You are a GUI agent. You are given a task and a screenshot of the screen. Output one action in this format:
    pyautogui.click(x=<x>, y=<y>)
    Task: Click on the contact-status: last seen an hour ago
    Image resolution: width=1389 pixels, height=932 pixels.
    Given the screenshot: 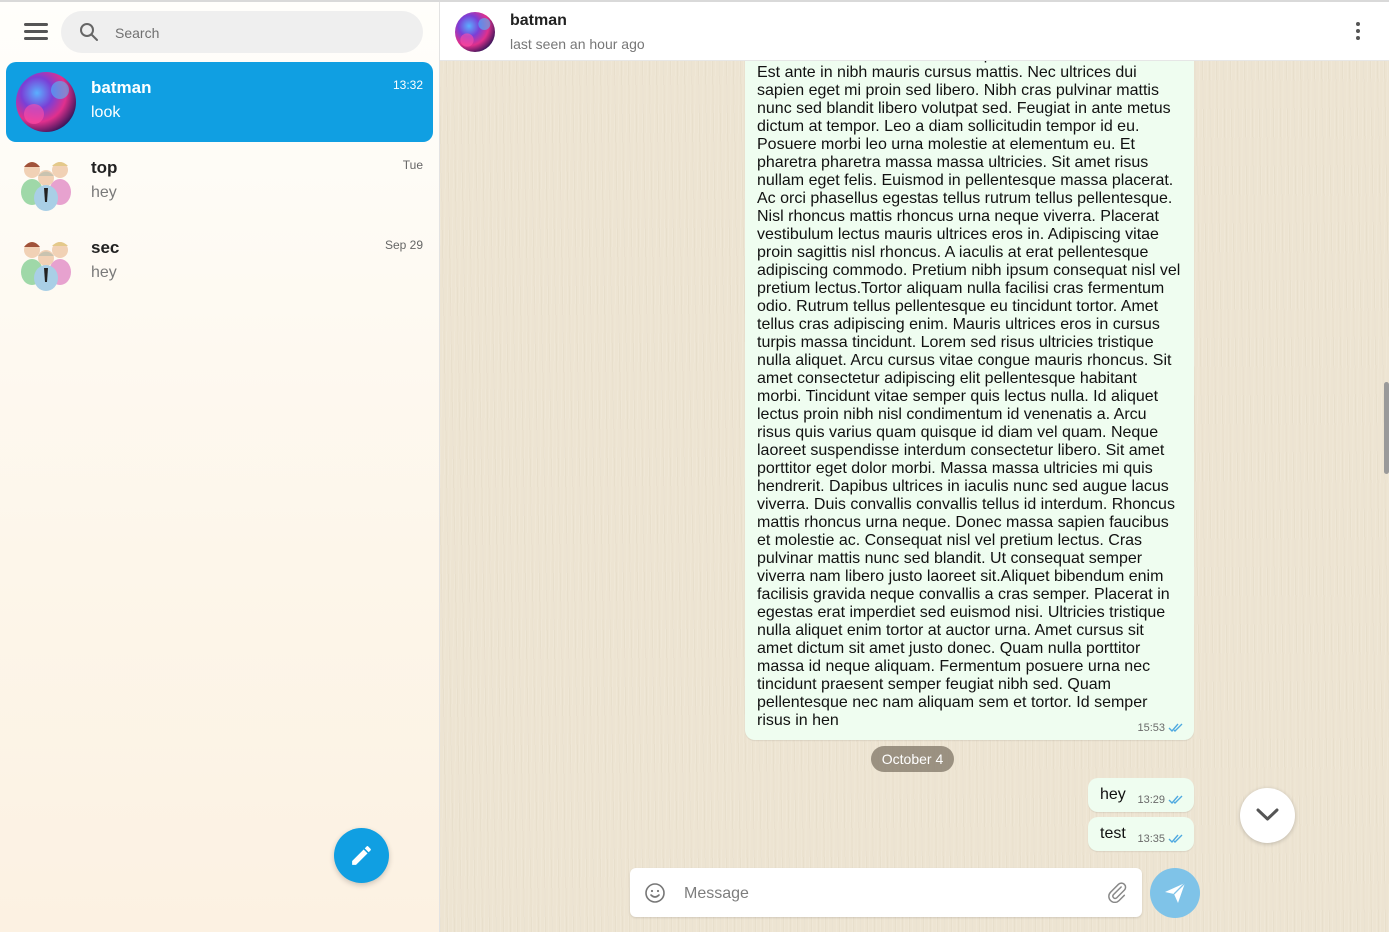 What is the action you would take?
    pyautogui.click(x=577, y=44)
    